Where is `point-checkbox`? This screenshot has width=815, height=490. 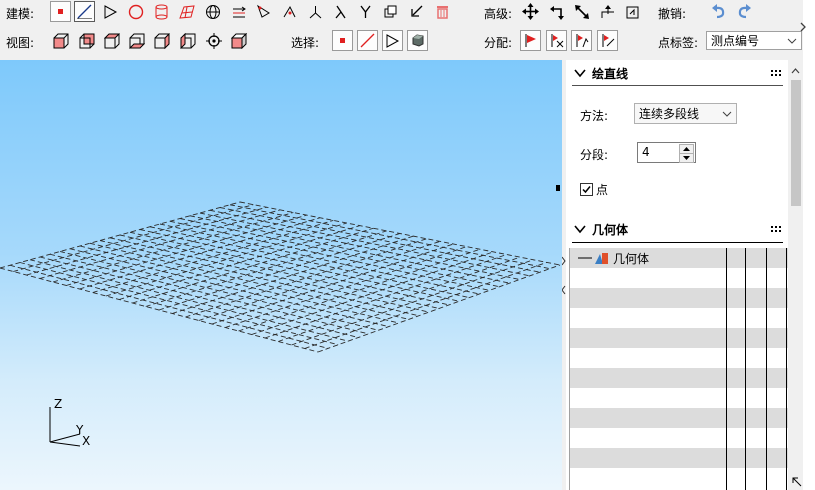
point-checkbox is located at coordinates (586, 189).